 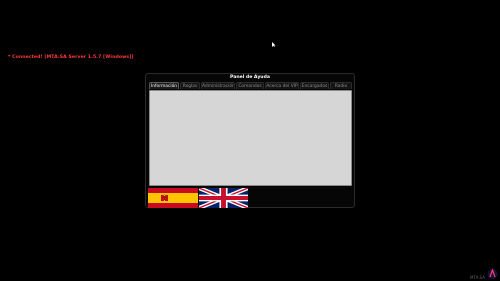 What do you see at coordinates (274, 44) in the screenshot?
I see `mouse-cursor-icon` at bounding box center [274, 44].